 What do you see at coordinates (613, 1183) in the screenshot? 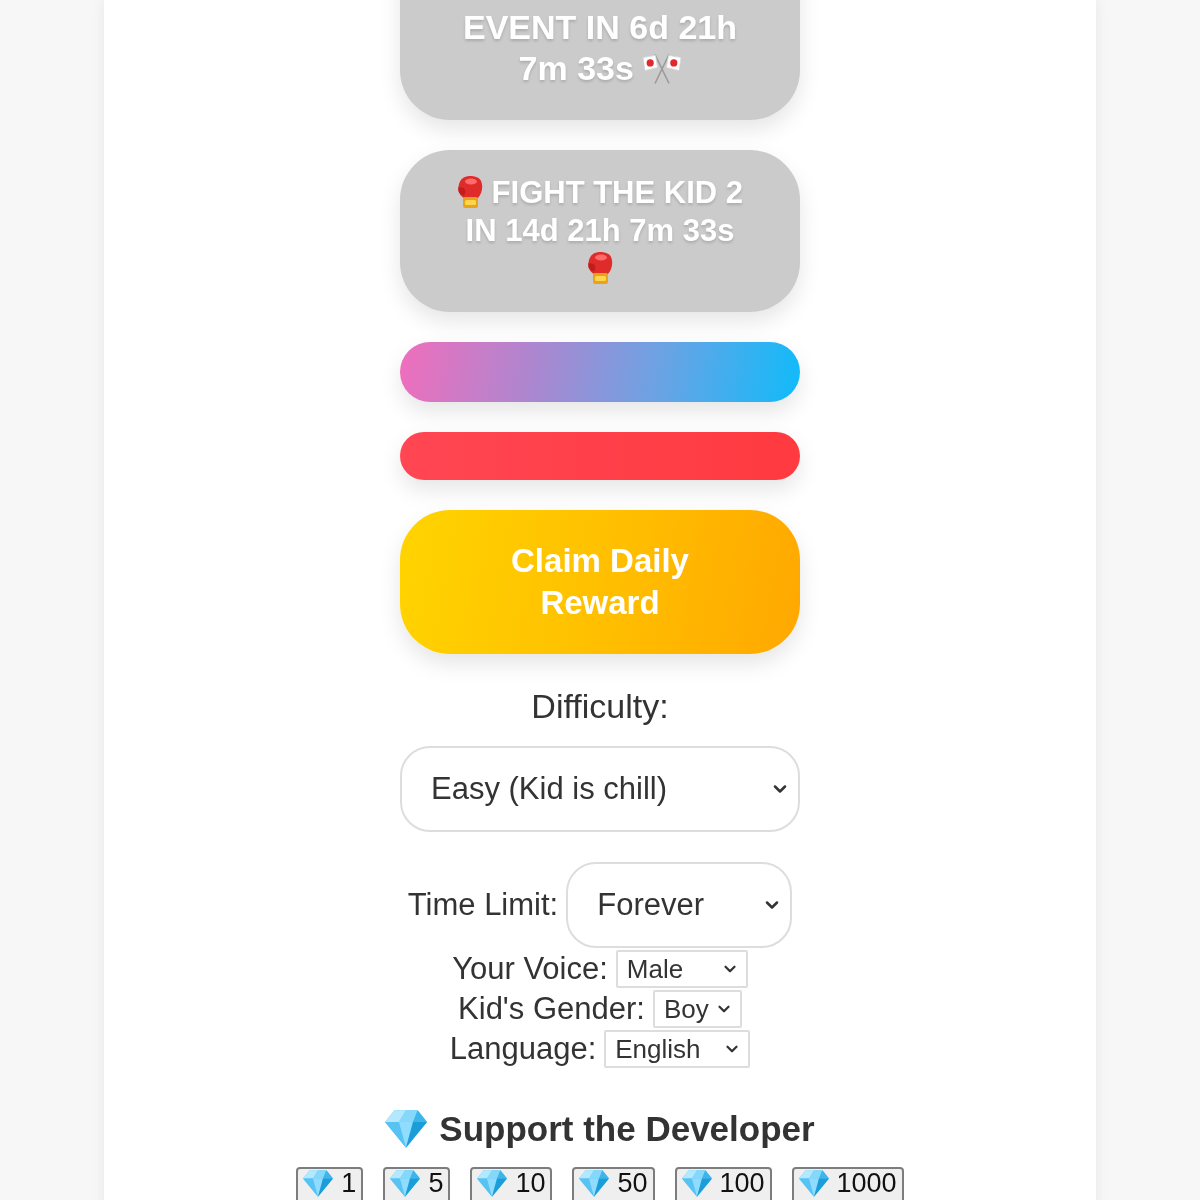
I see `donate-button: 50` at bounding box center [613, 1183].